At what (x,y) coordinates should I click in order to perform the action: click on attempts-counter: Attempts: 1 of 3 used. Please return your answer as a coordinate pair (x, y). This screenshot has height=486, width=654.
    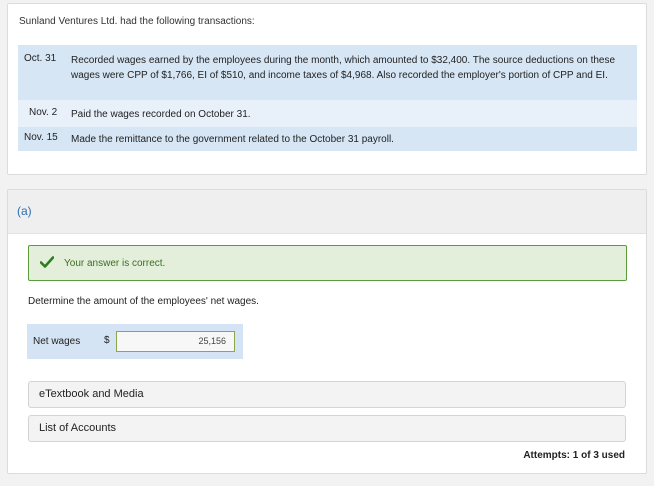
    Looking at the image, I should click on (574, 455).